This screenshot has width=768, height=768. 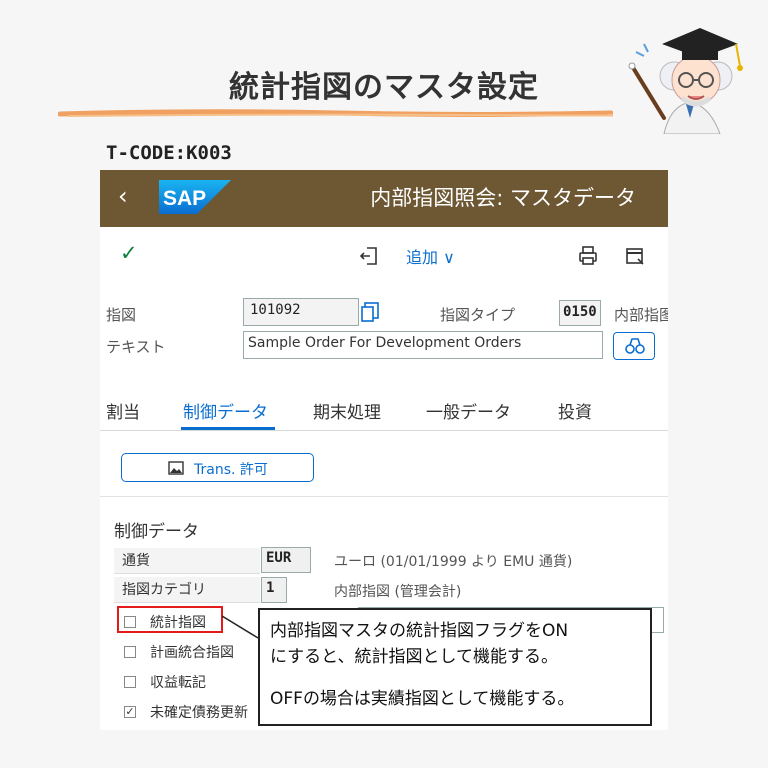 I want to click on print-icon, so click(x=588, y=256).